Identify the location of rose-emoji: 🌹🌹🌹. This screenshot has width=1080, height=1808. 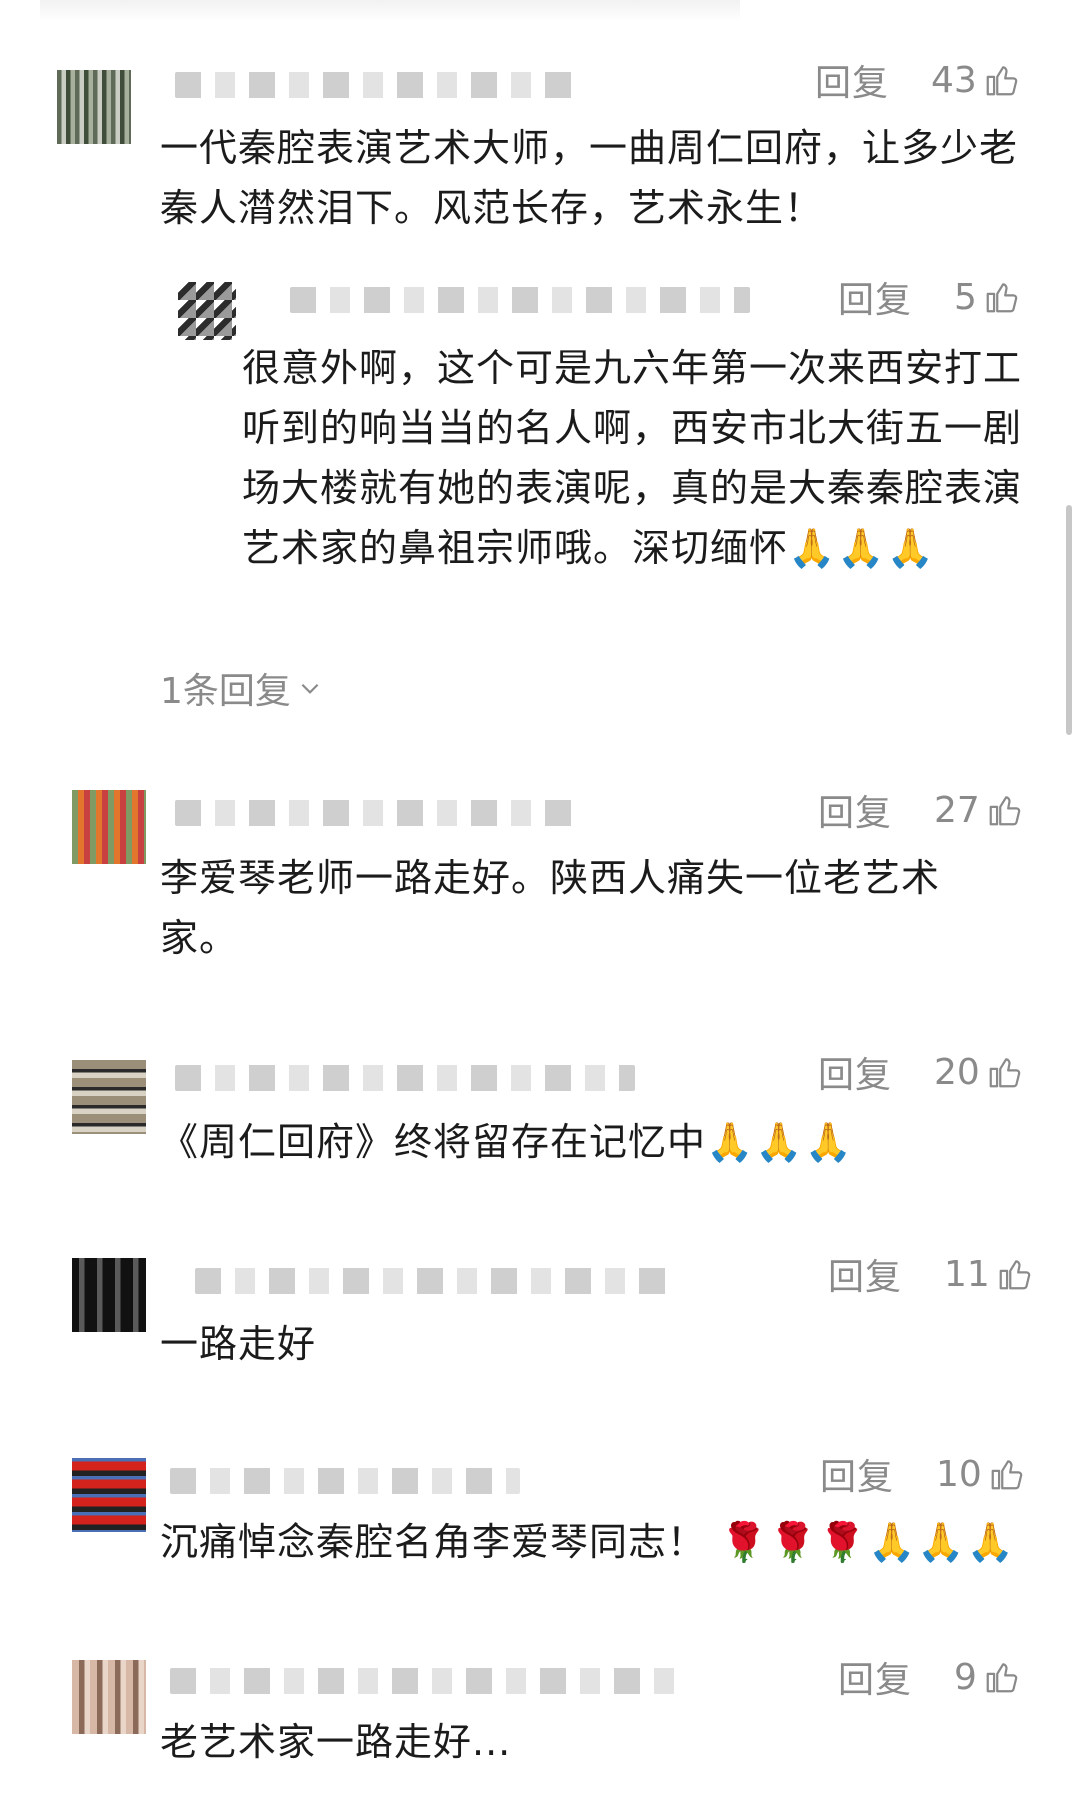
(794, 1542).